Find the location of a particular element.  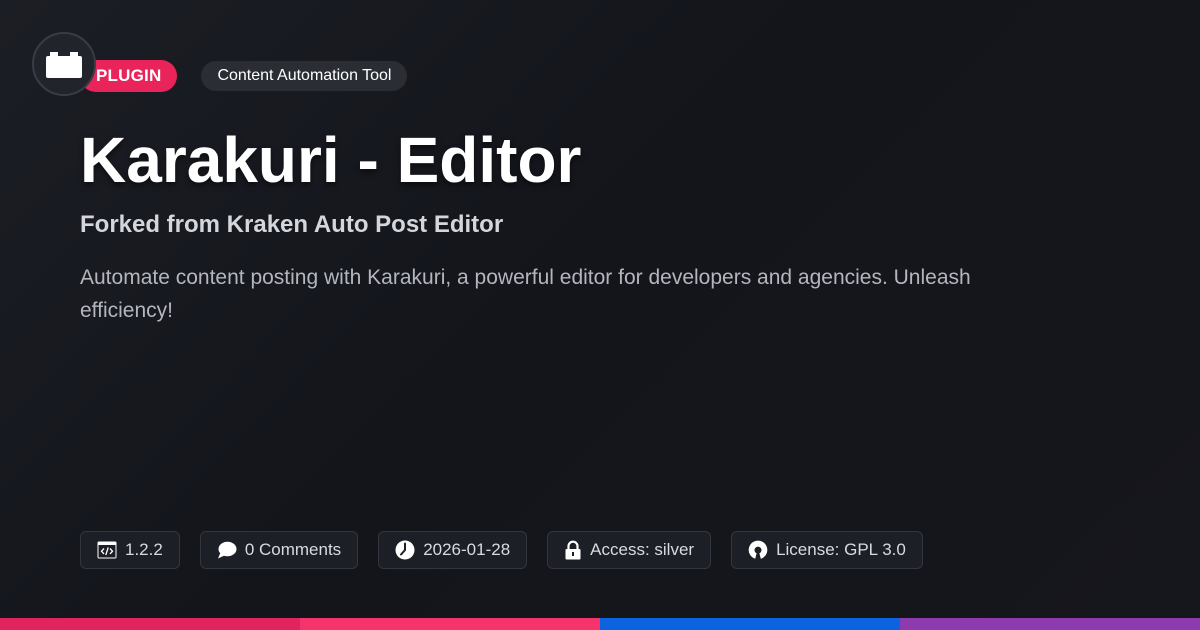

date-text: 2026-01-28 is located at coordinates (467, 549).